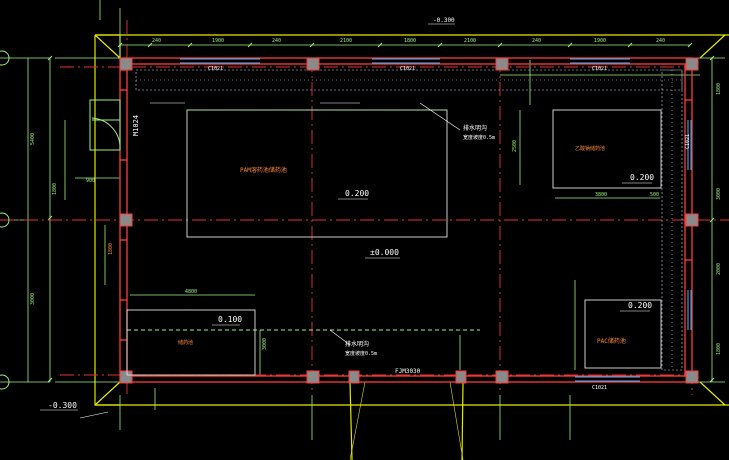 This screenshot has height=460, width=729. Describe the element at coordinates (33, 299) in the screenshot. I see `dim-left-2: 3000` at that location.